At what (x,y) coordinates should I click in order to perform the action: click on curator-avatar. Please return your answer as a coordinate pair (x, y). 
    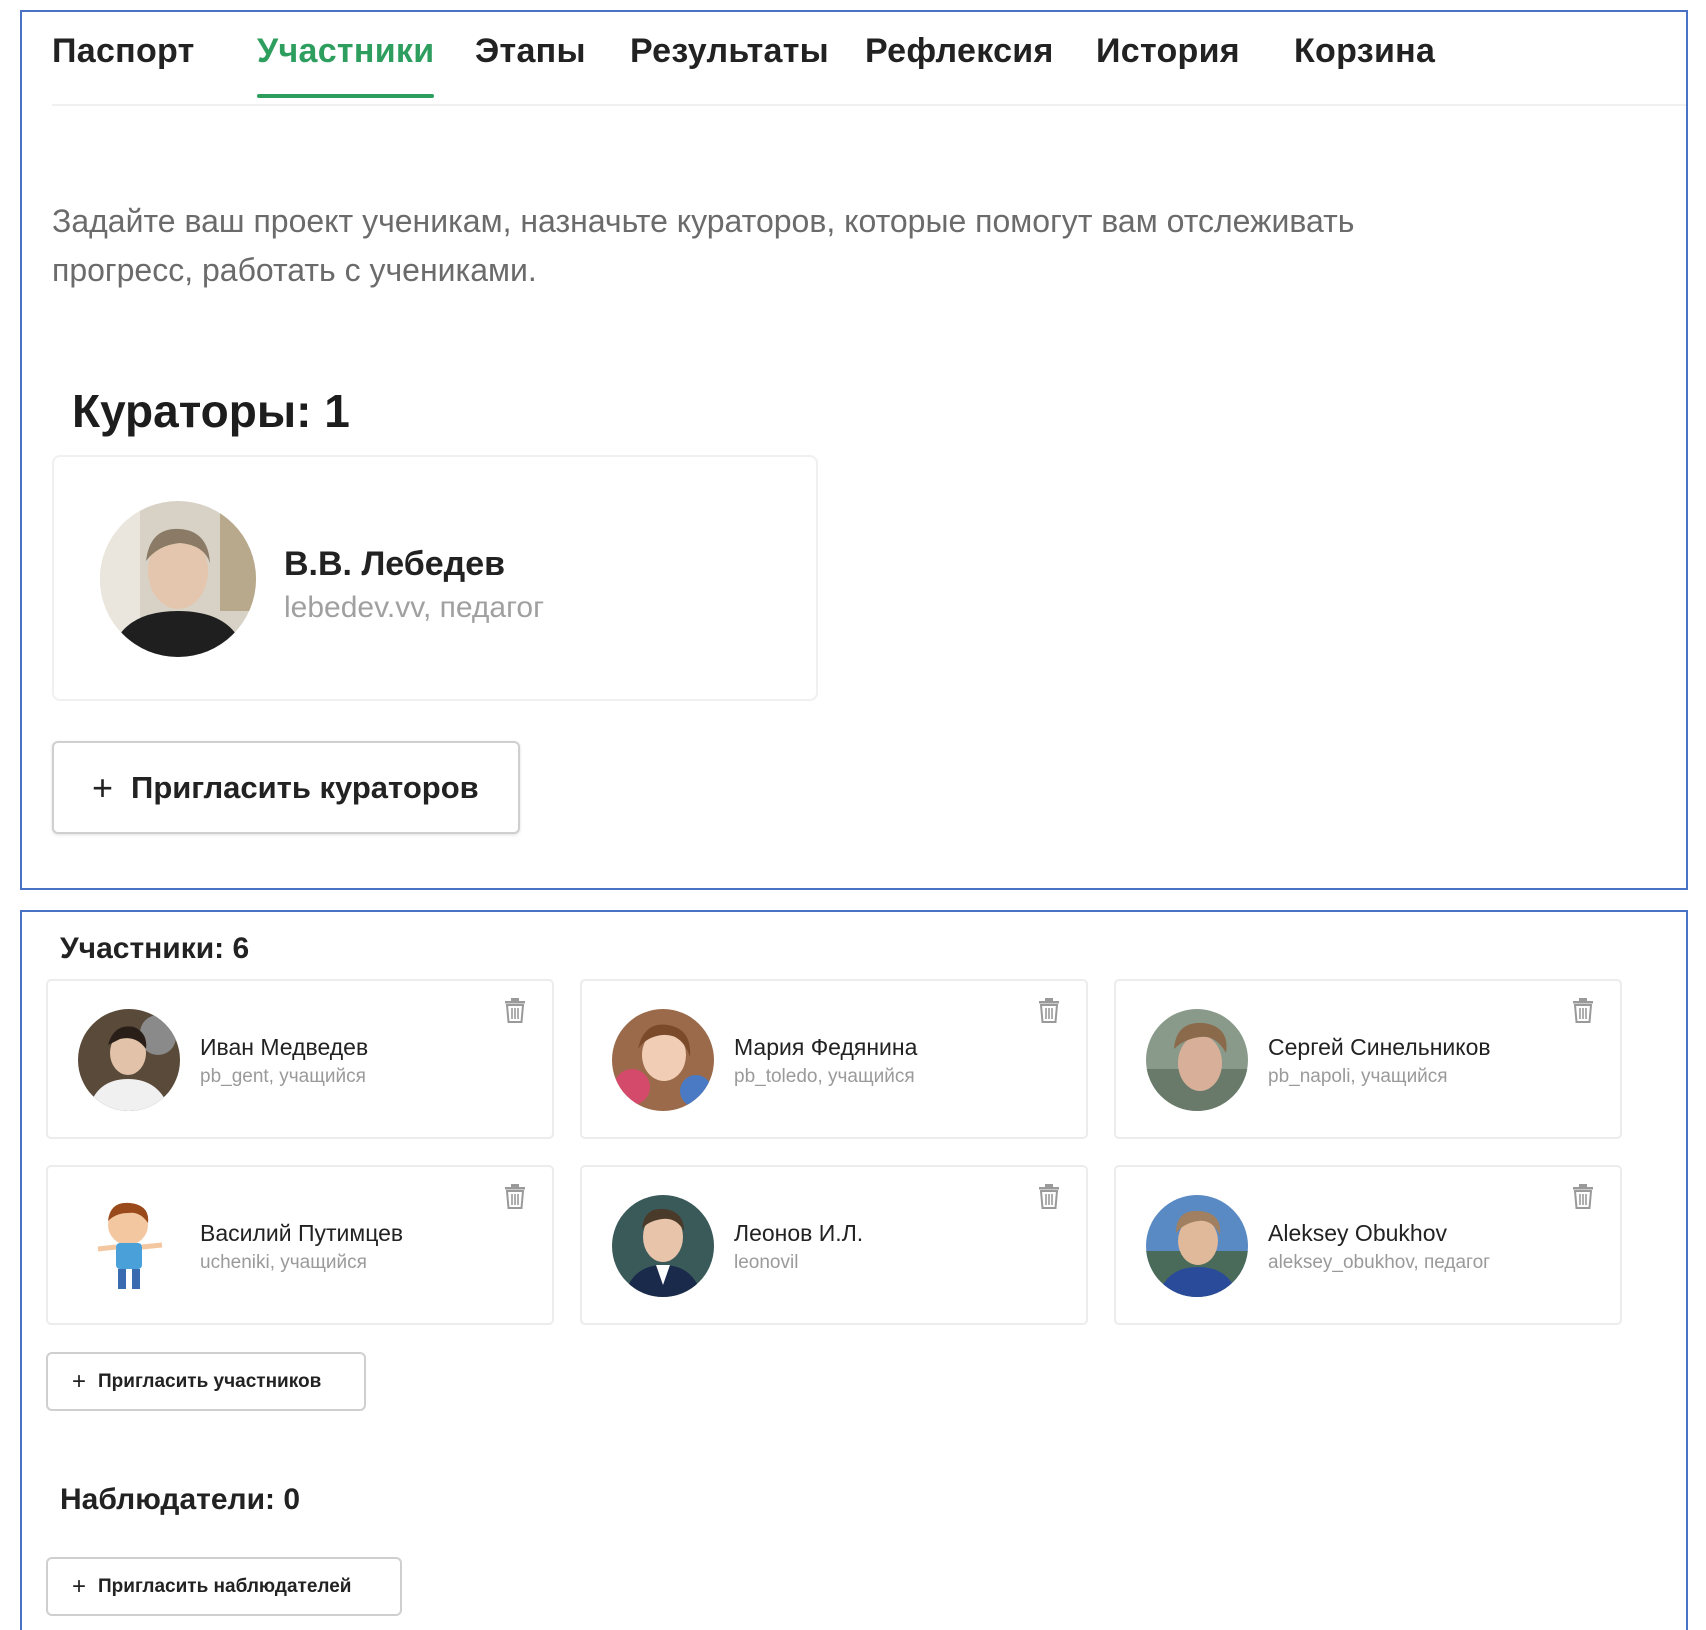
    Looking at the image, I should click on (178, 579).